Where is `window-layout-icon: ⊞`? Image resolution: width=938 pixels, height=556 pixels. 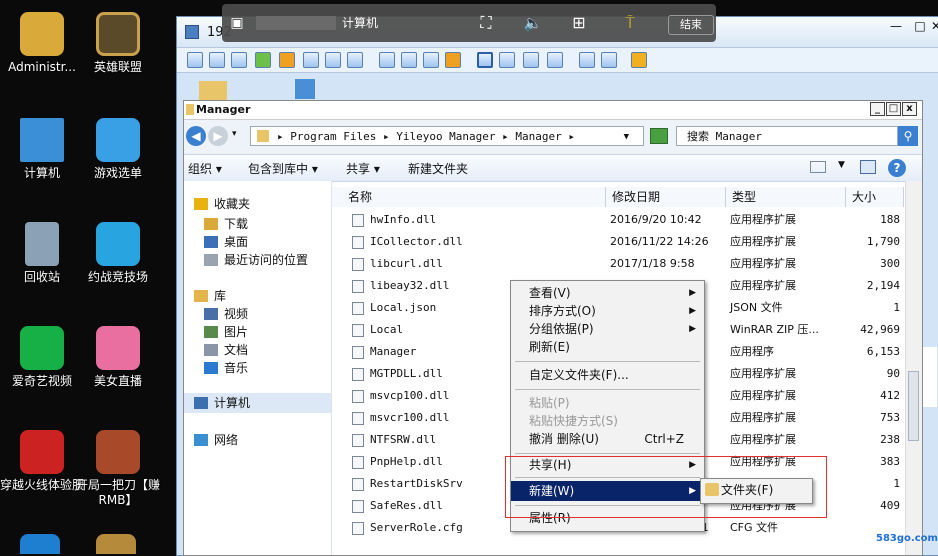 window-layout-icon: ⊞ is located at coordinates (579, 23).